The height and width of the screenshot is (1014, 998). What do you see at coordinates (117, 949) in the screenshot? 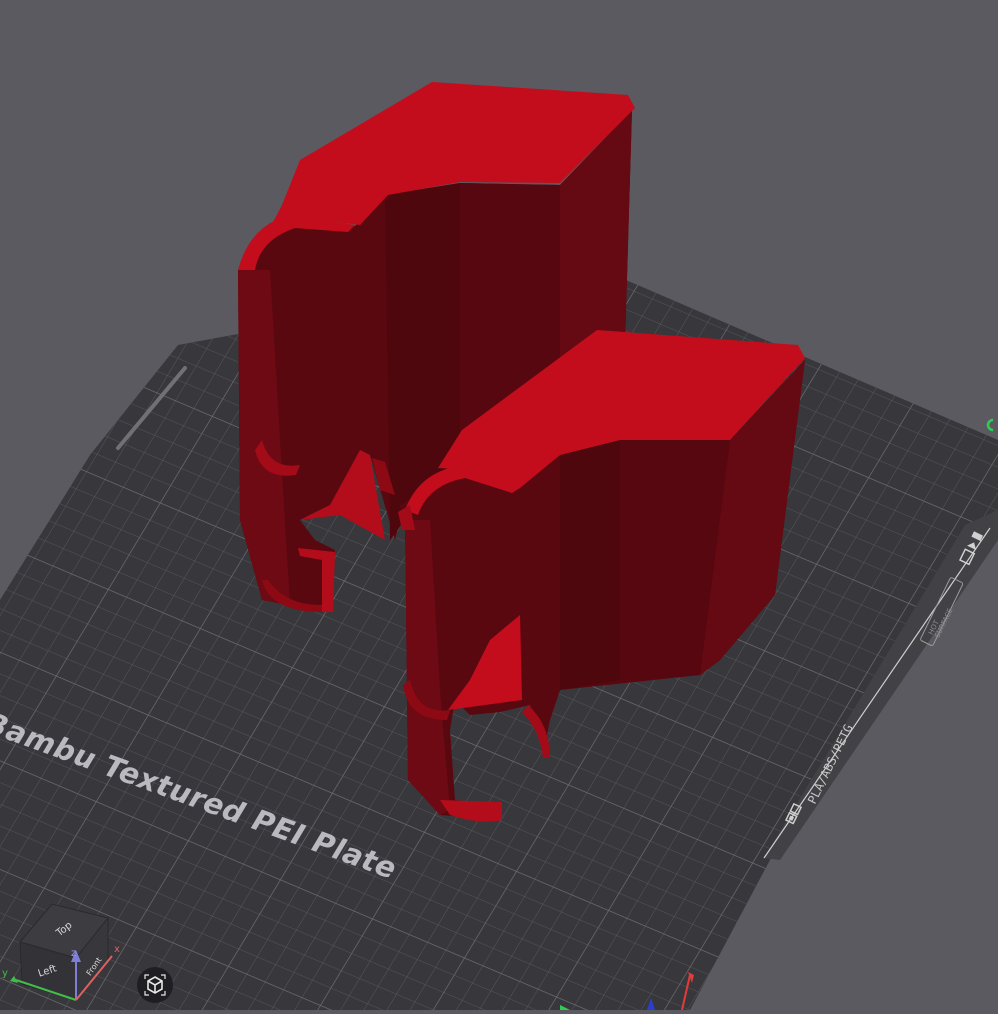
I see `axis-x-label: x` at bounding box center [117, 949].